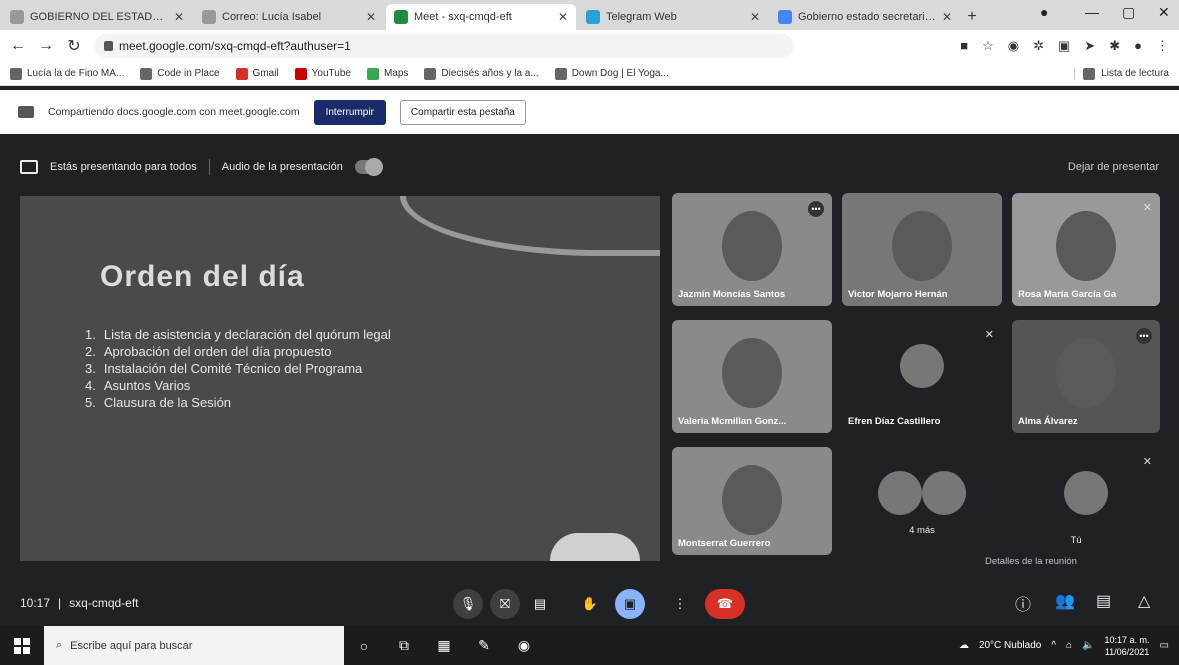  What do you see at coordinates (1044, 12) in the screenshot?
I see `profile-icon: ●` at bounding box center [1044, 12].